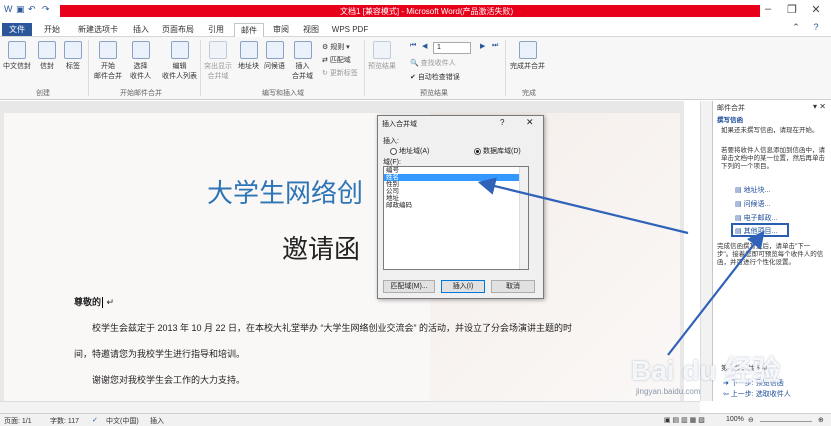  Describe the element at coordinates (274, 66) in the screenshot. I see `label: 问候语` at that location.